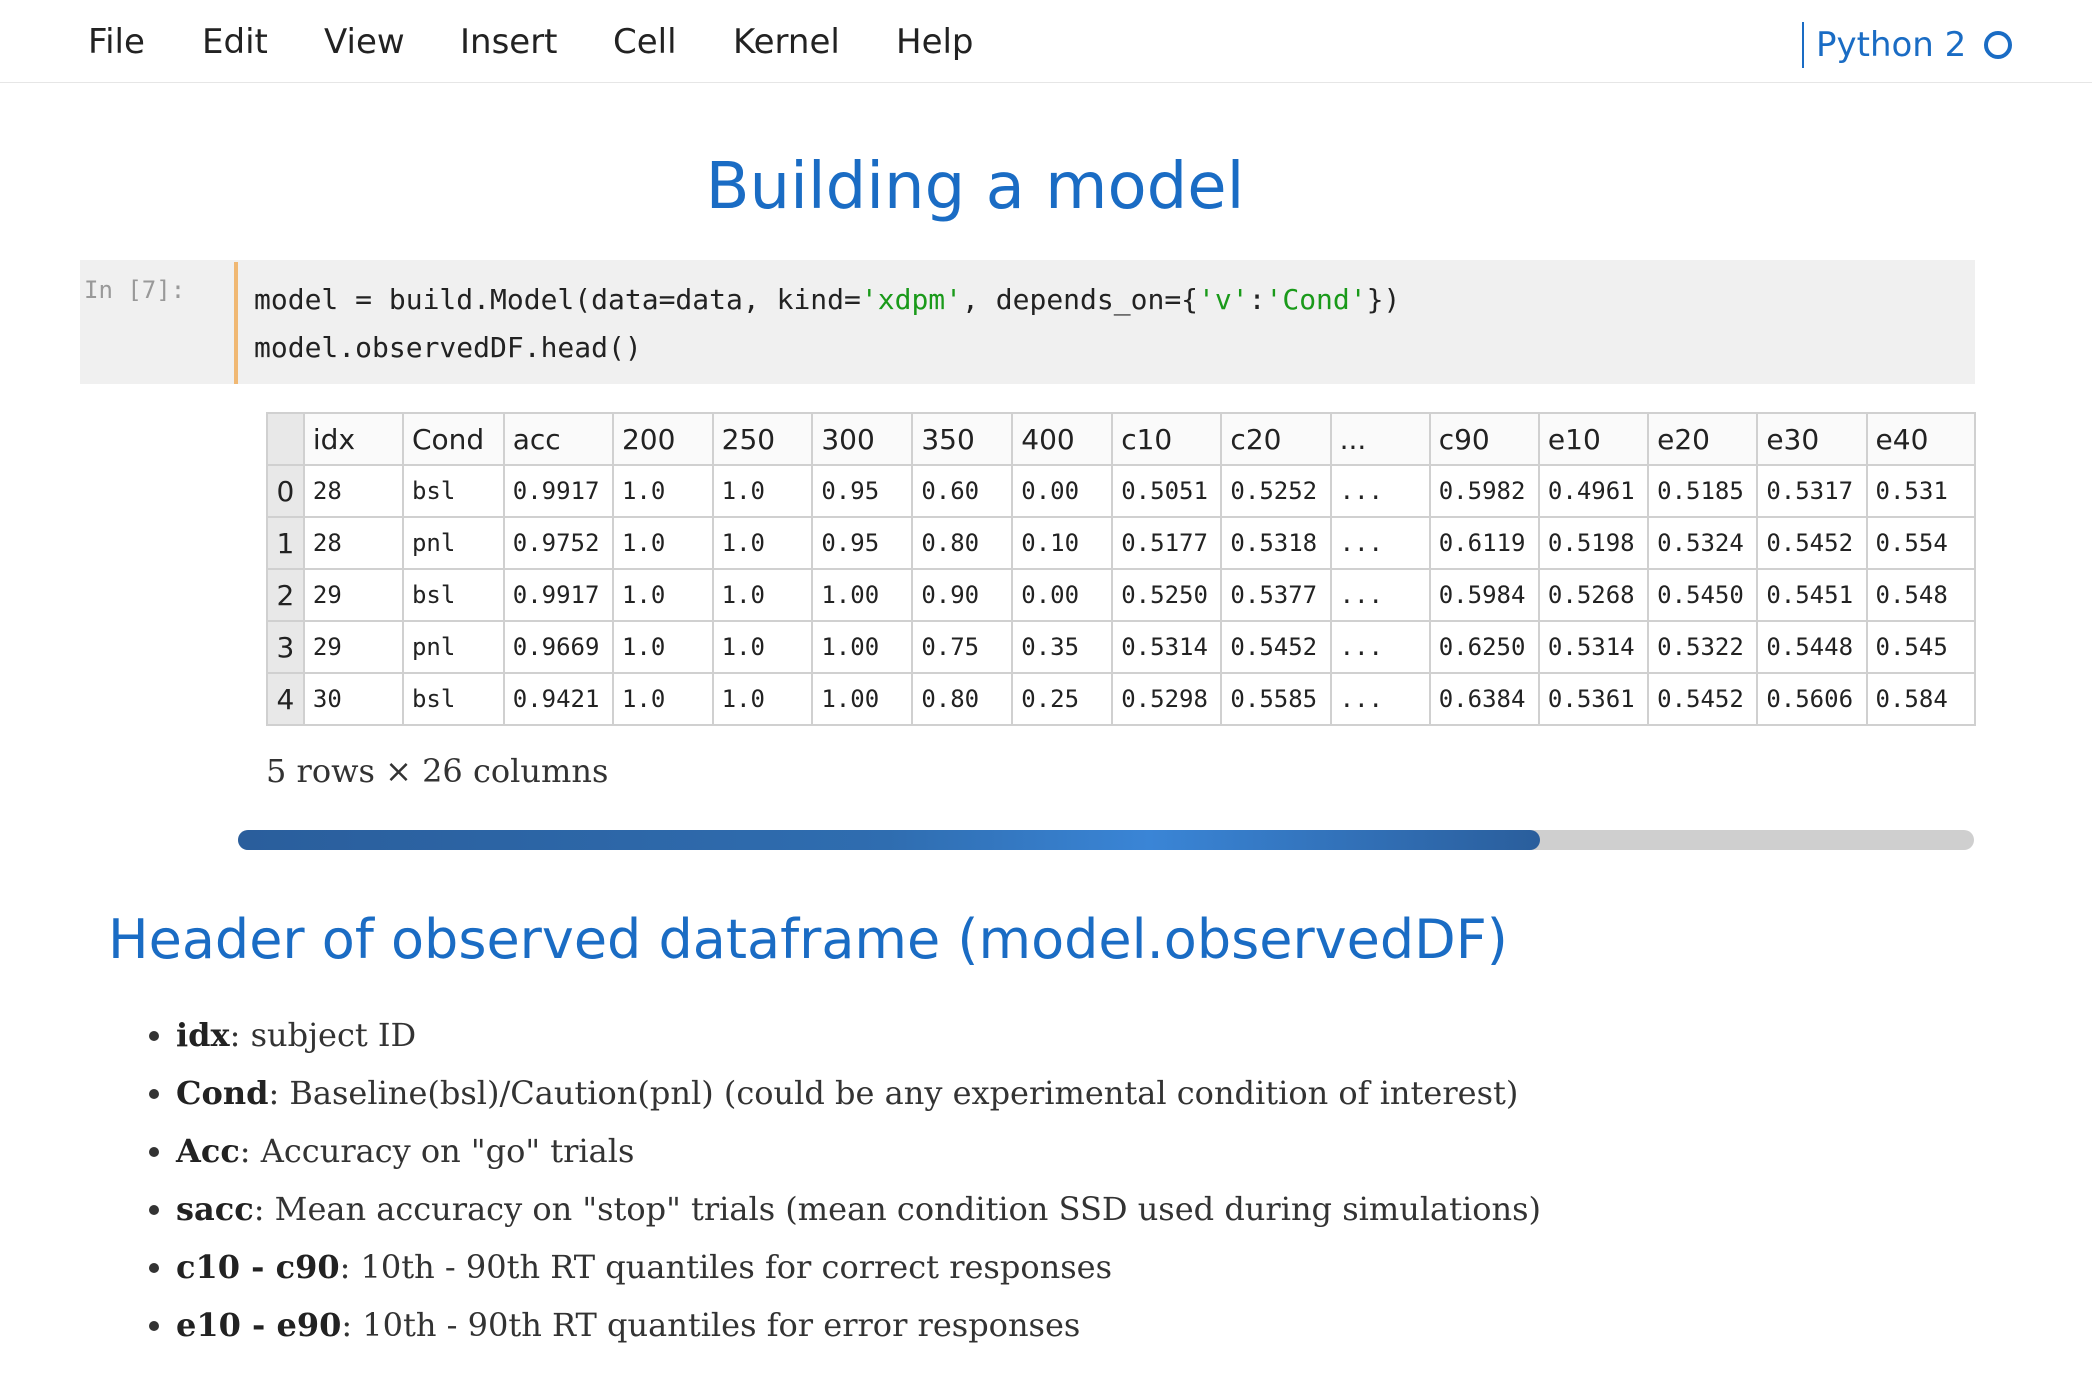  What do you see at coordinates (353, 543) in the screenshot?
I see `table-cell: 28` at bounding box center [353, 543].